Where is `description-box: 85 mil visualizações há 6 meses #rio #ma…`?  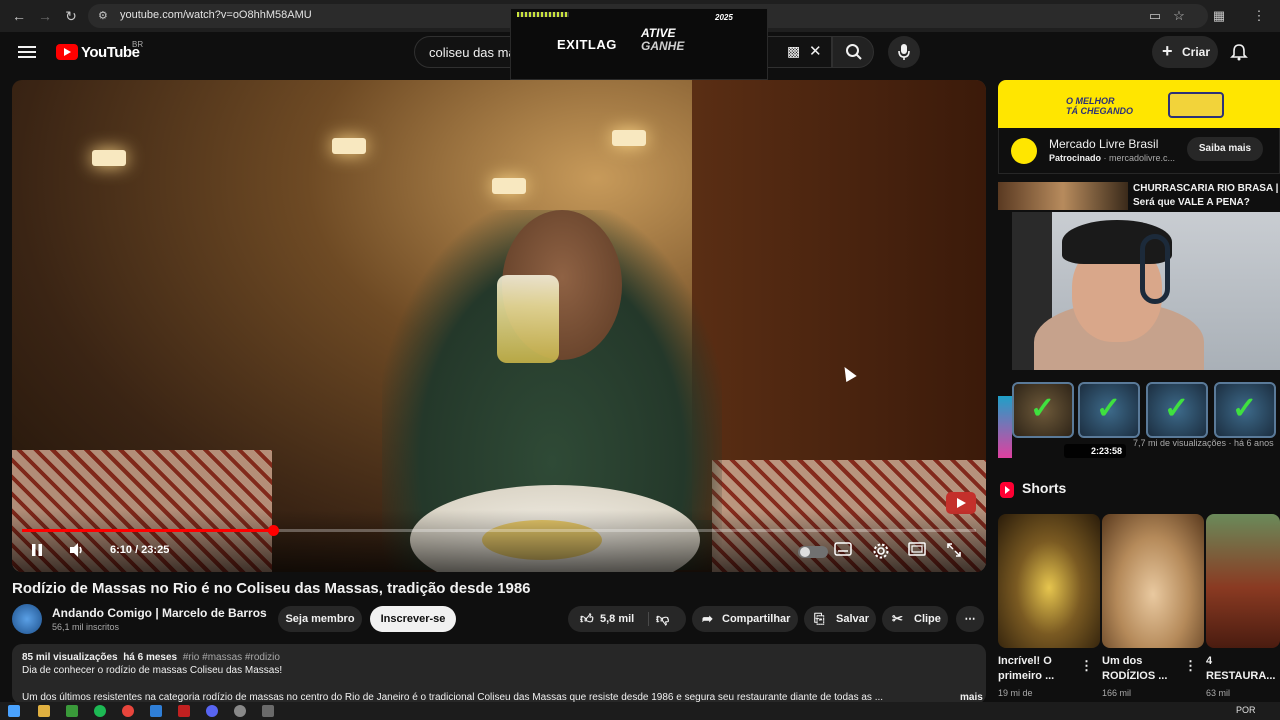
description-box: 85 mil visualizações há 6 meses #rio #ma… is located at coordinates (499, 674).